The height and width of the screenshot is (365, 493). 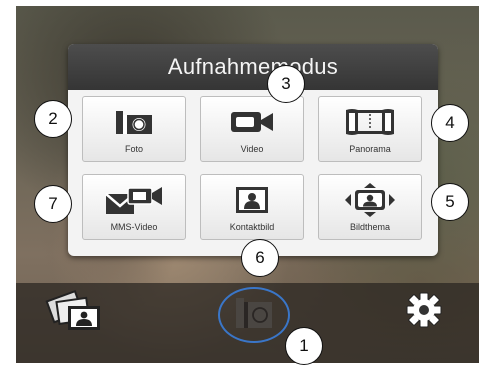 What do you see at coordinates (370, 227) in the screenshot?
I see `mode-subject-frame-label: Bildthema` at bounding box center [370, 227].